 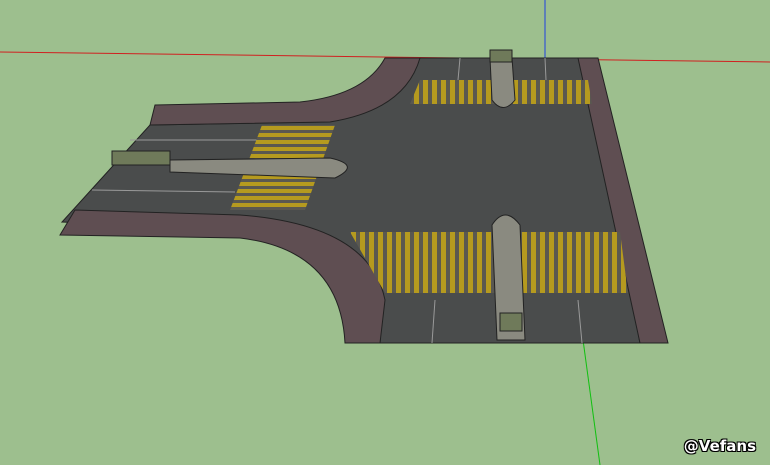 I want to click on crosswalk-bottom, so click(x=489, y=262).